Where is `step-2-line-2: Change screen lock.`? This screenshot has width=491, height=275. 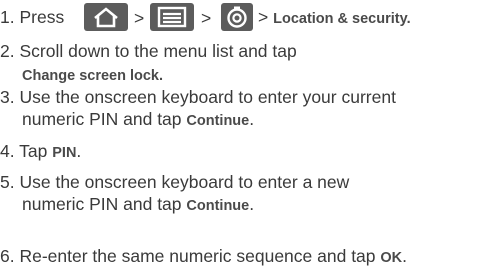
step-2-line-2: Change screen lock. is located at coordinates (92, 75).